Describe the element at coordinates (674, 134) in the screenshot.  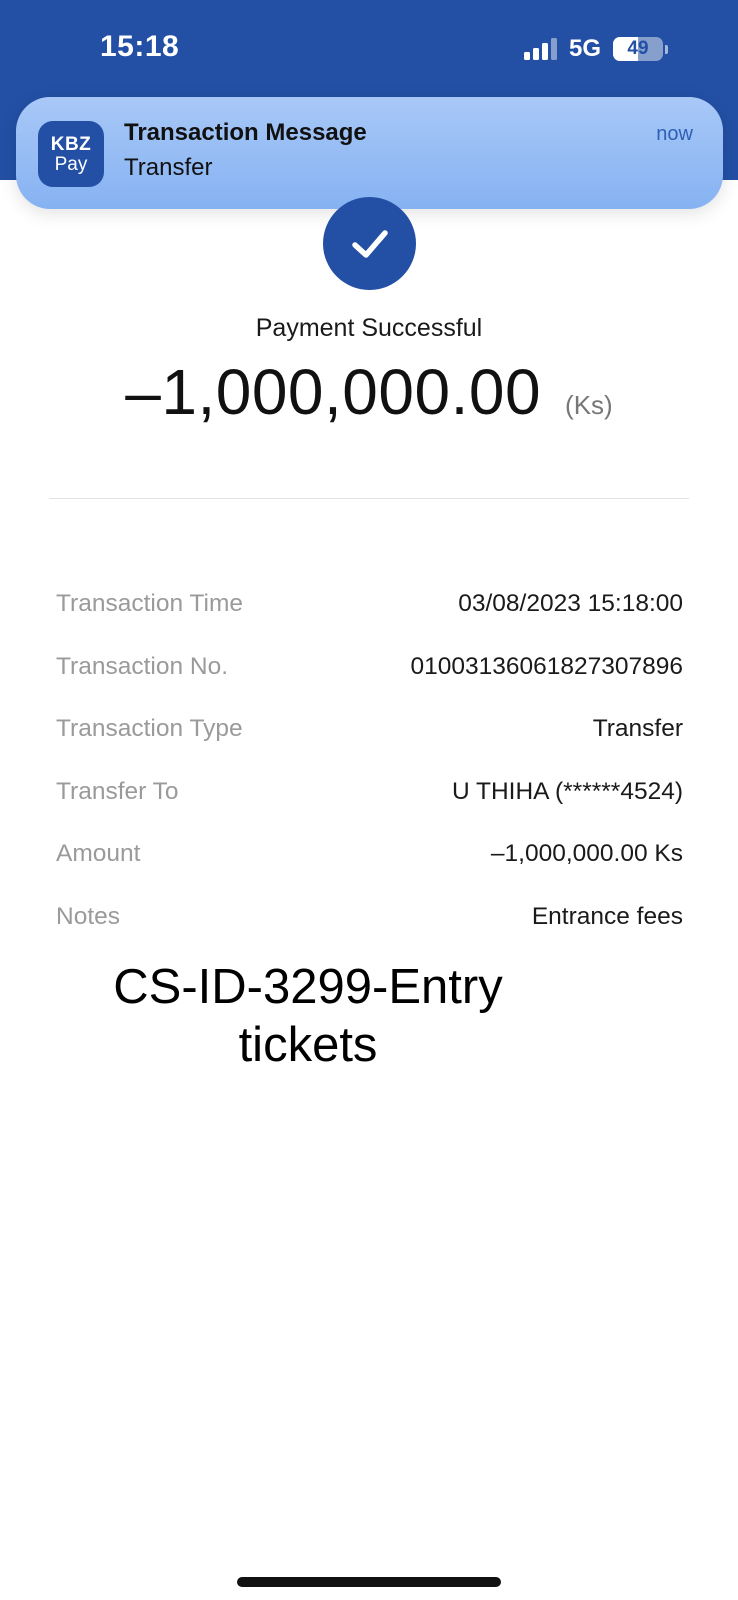
I see `notification-time: now` at that location.